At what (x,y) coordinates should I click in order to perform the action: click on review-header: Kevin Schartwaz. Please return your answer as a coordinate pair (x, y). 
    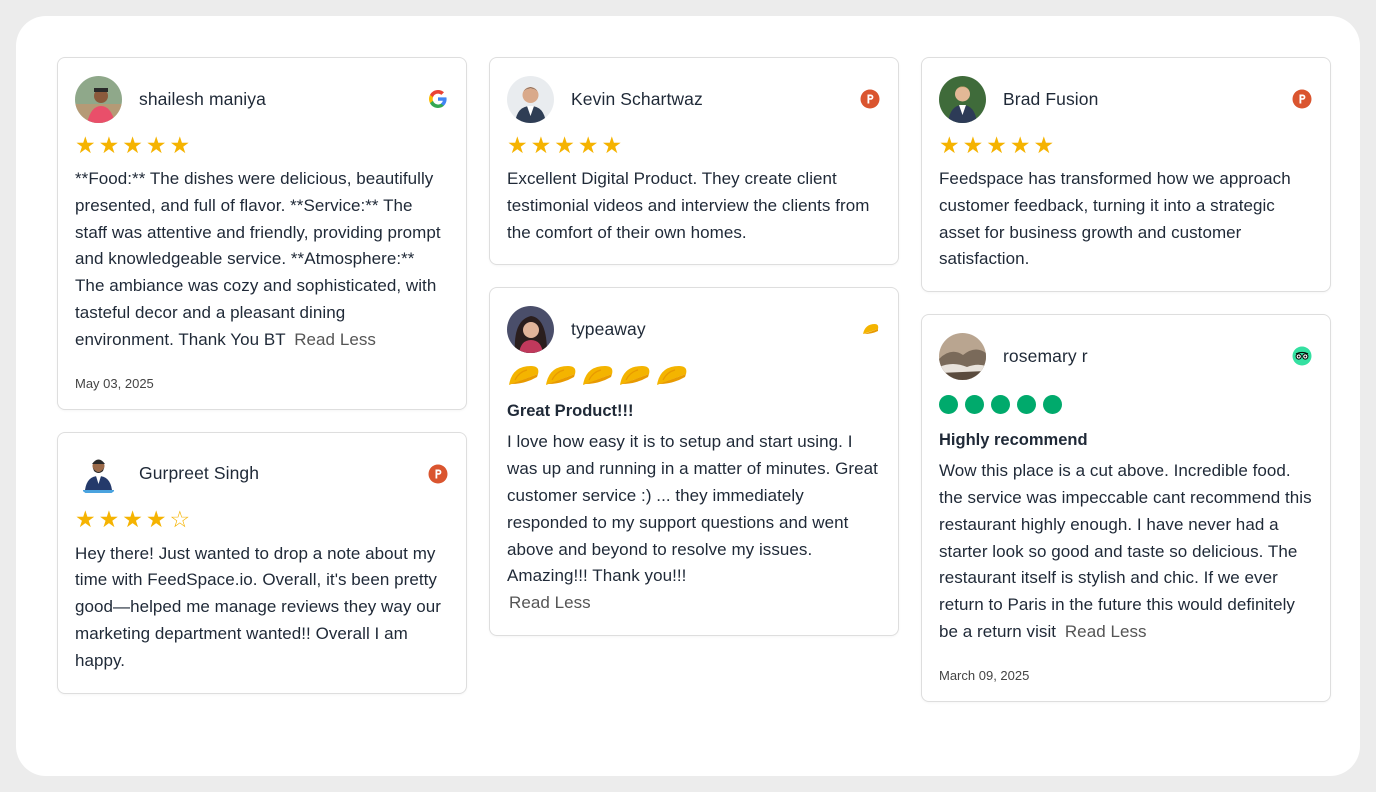
    Looking at the image, I should click on (693, 99).